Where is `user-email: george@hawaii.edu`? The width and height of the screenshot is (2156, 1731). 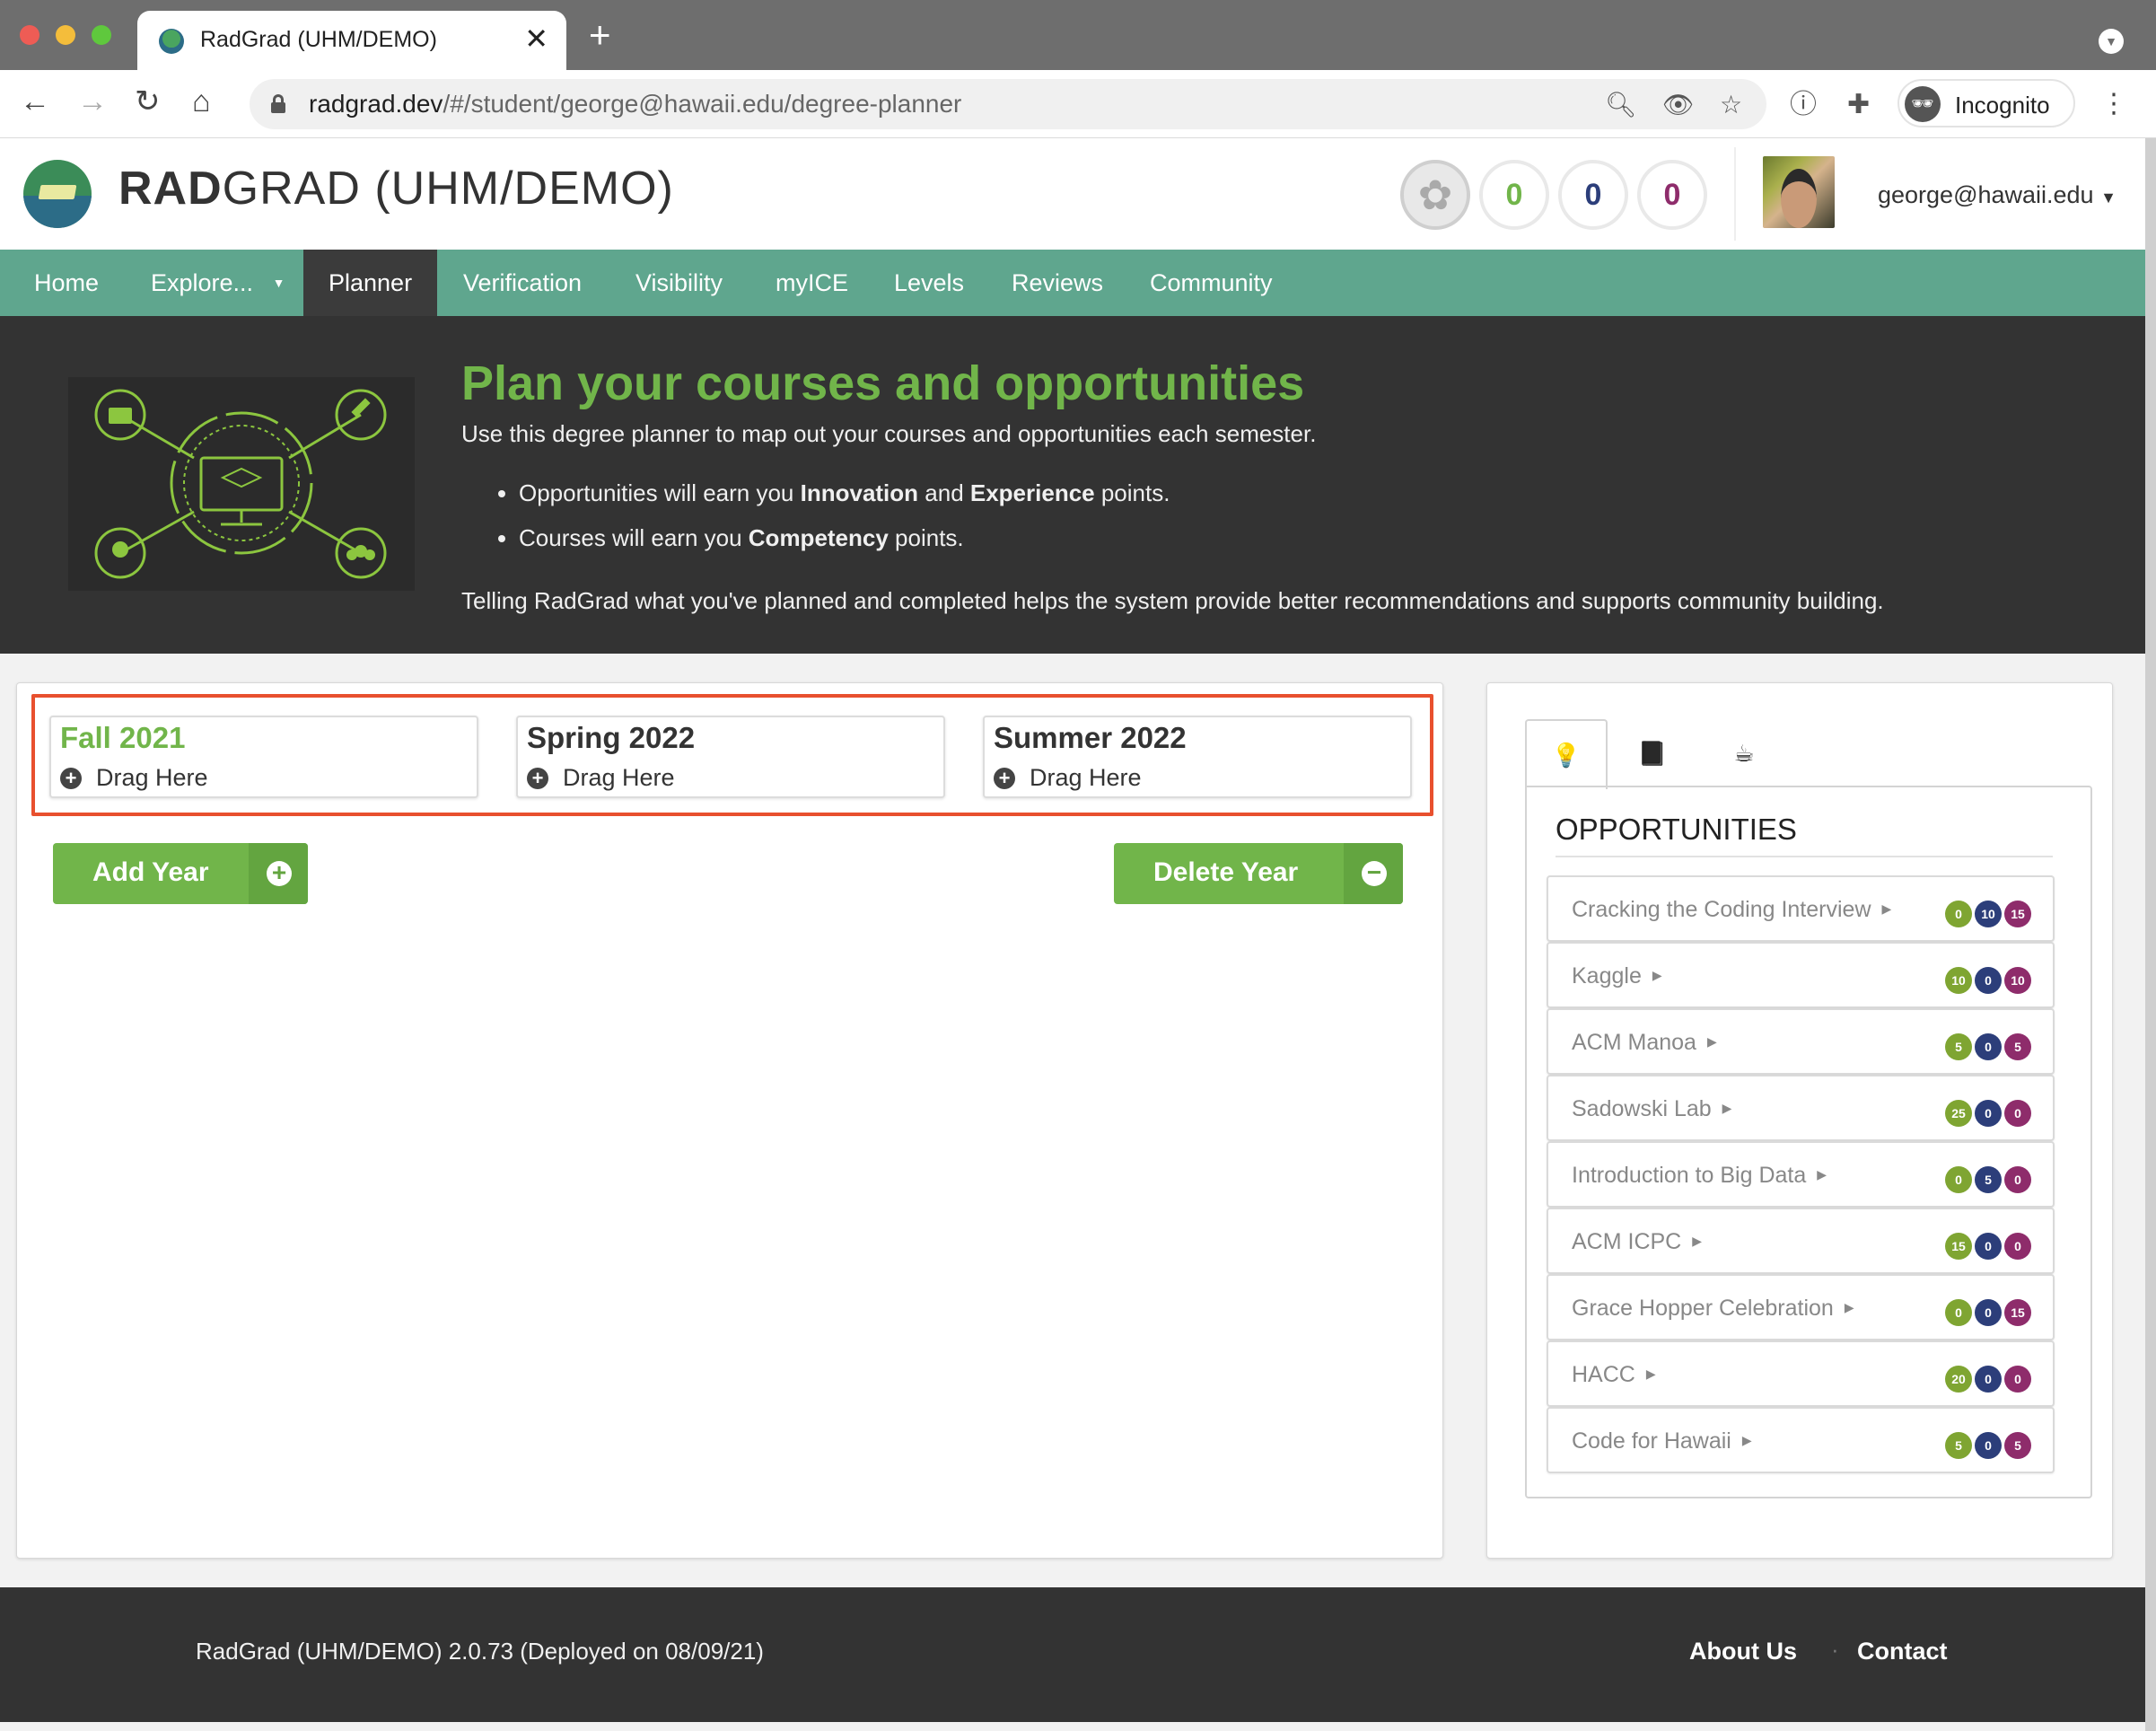
user-email: george@hawaii.edu is located at coordinates (1986, 195).